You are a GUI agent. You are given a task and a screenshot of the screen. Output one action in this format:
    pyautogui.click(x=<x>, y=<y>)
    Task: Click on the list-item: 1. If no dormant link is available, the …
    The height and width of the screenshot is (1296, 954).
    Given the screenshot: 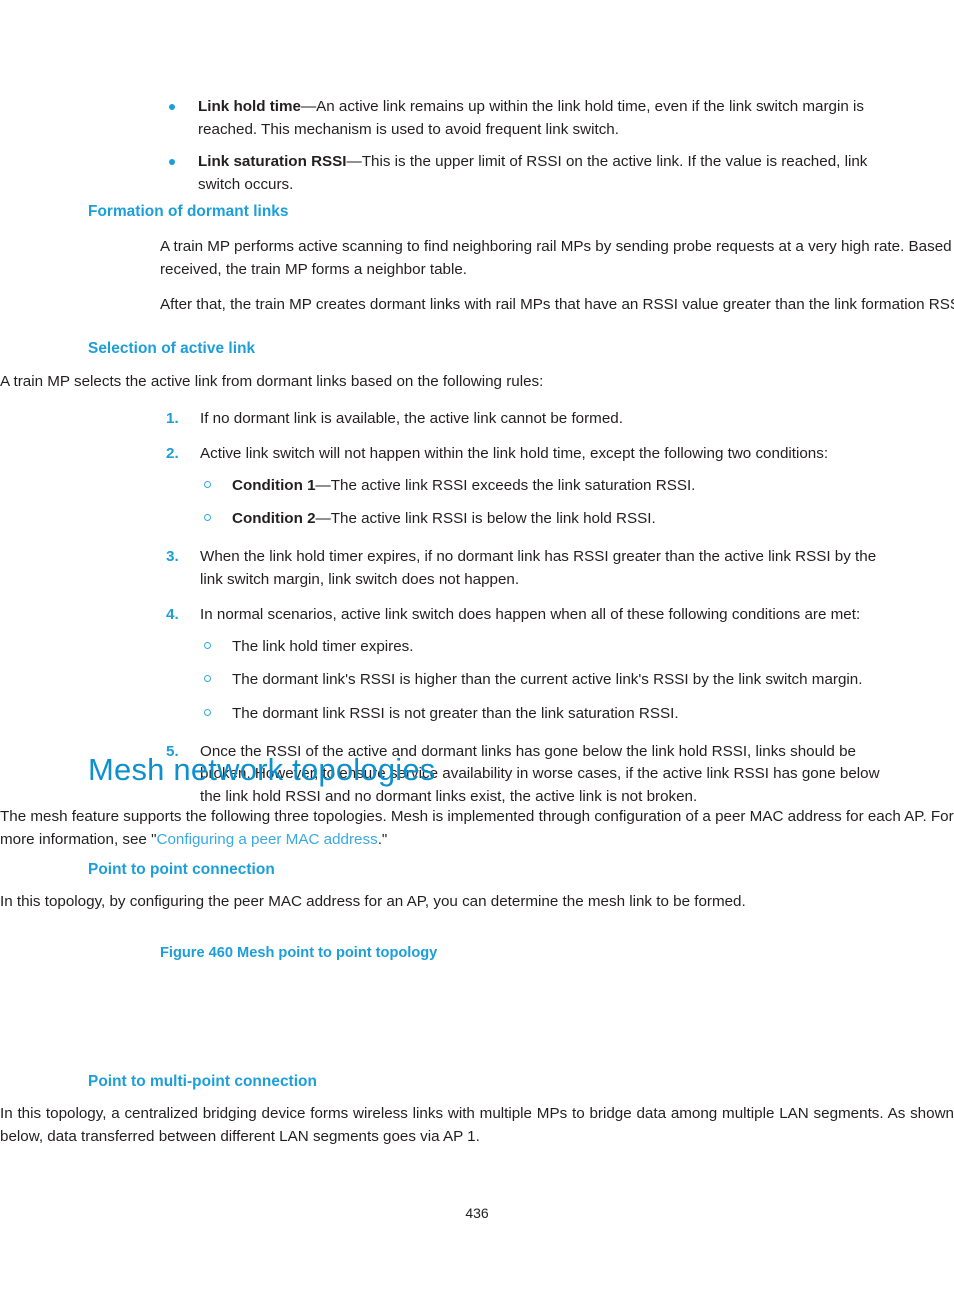 What is the action you would take?
    pyautogui.click(x=523, y=419)
    